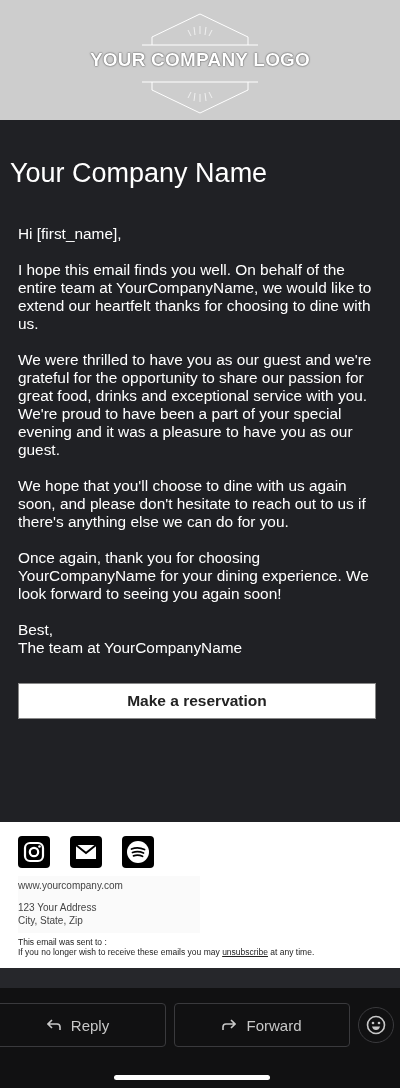  Describe the element at coordinates (245, 952) in the screenshot. I see `unsubscribe-link: unsubscribe` at that location.